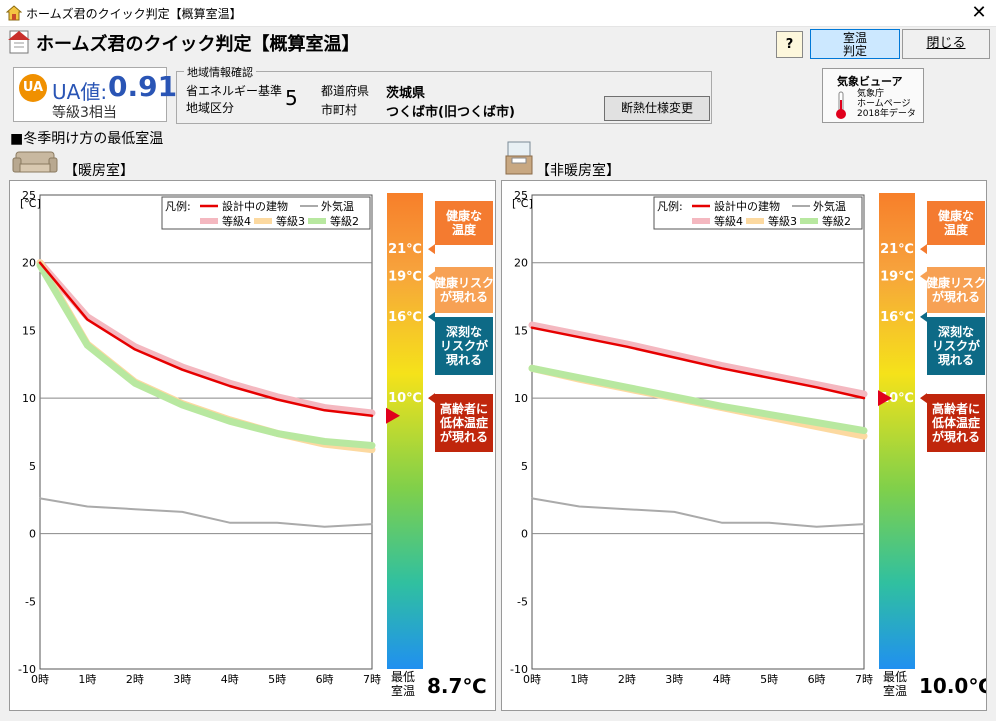 This screenshot has width=996, height=721. What do you see at coordinates (519, 158) in the screenshot?
I see `washbasin-icon` at bounding box center [519, 158].